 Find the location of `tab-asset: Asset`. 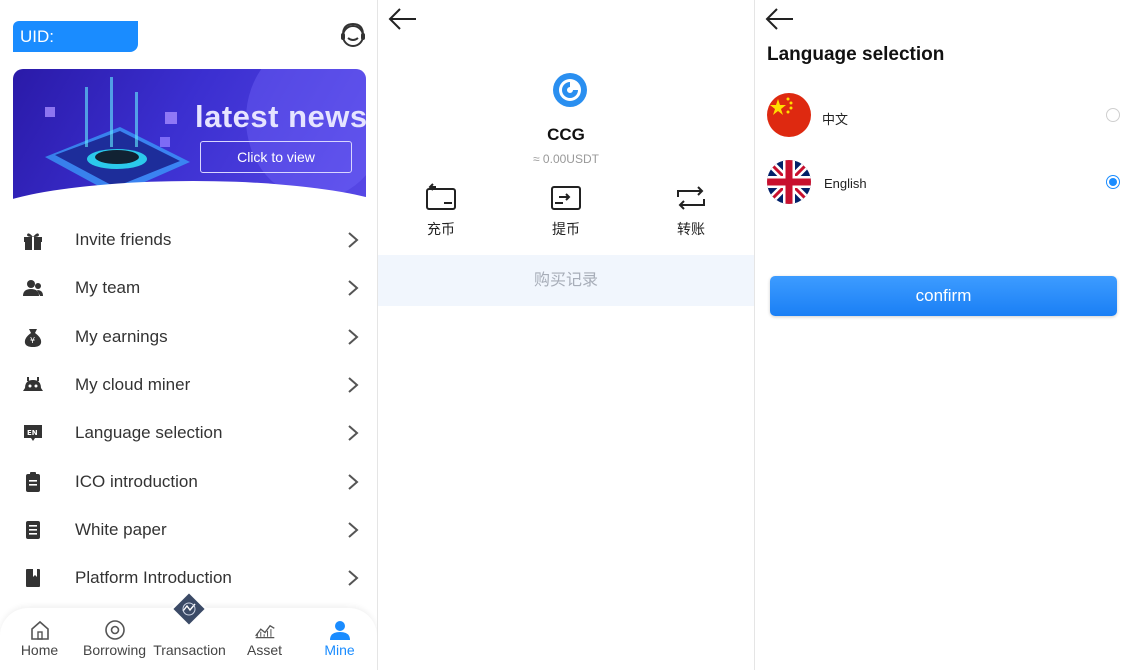

tab-asset: Asset is located at coordinates (264, 639).